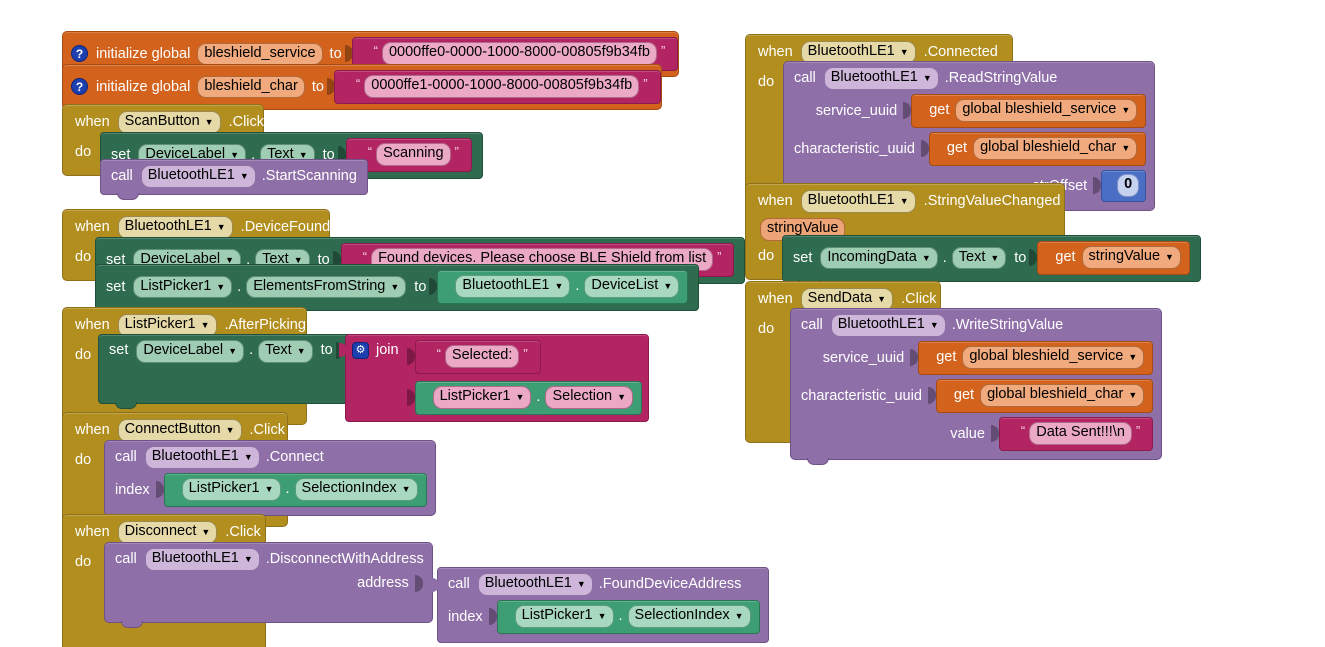 This screenshot has height=647, width=1325. I want to click on number-block-zero: 0, so click(1124, 185).